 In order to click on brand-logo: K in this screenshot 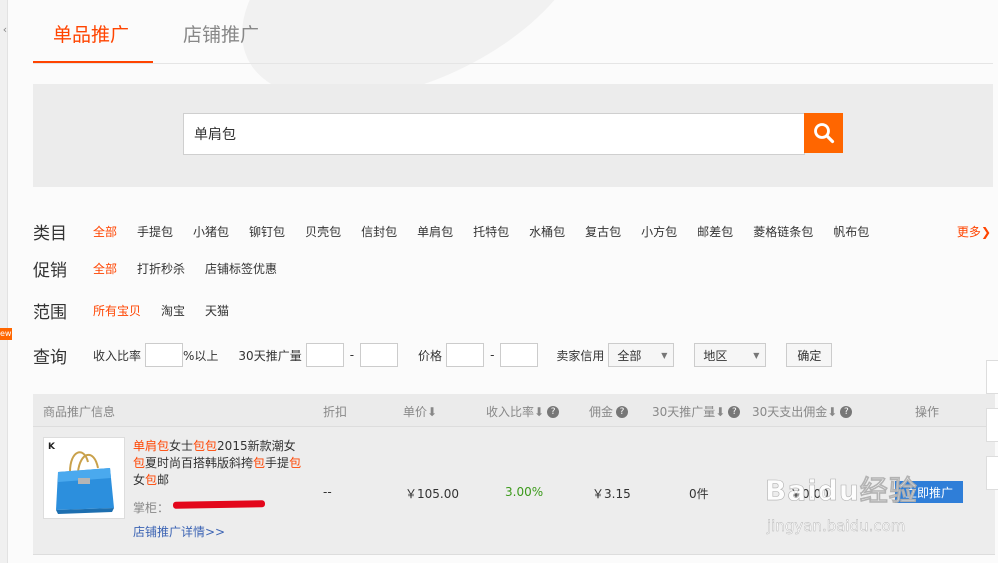, I will do `click(52, 447)`.